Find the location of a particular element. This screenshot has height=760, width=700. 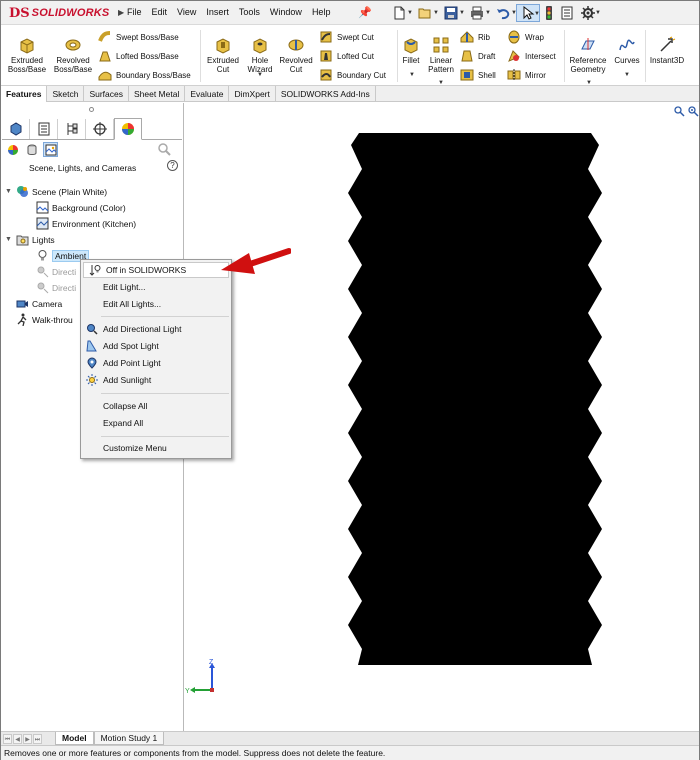

lofted-boss-button: Lofted Boss/Base is located at coordinates (138, 56).